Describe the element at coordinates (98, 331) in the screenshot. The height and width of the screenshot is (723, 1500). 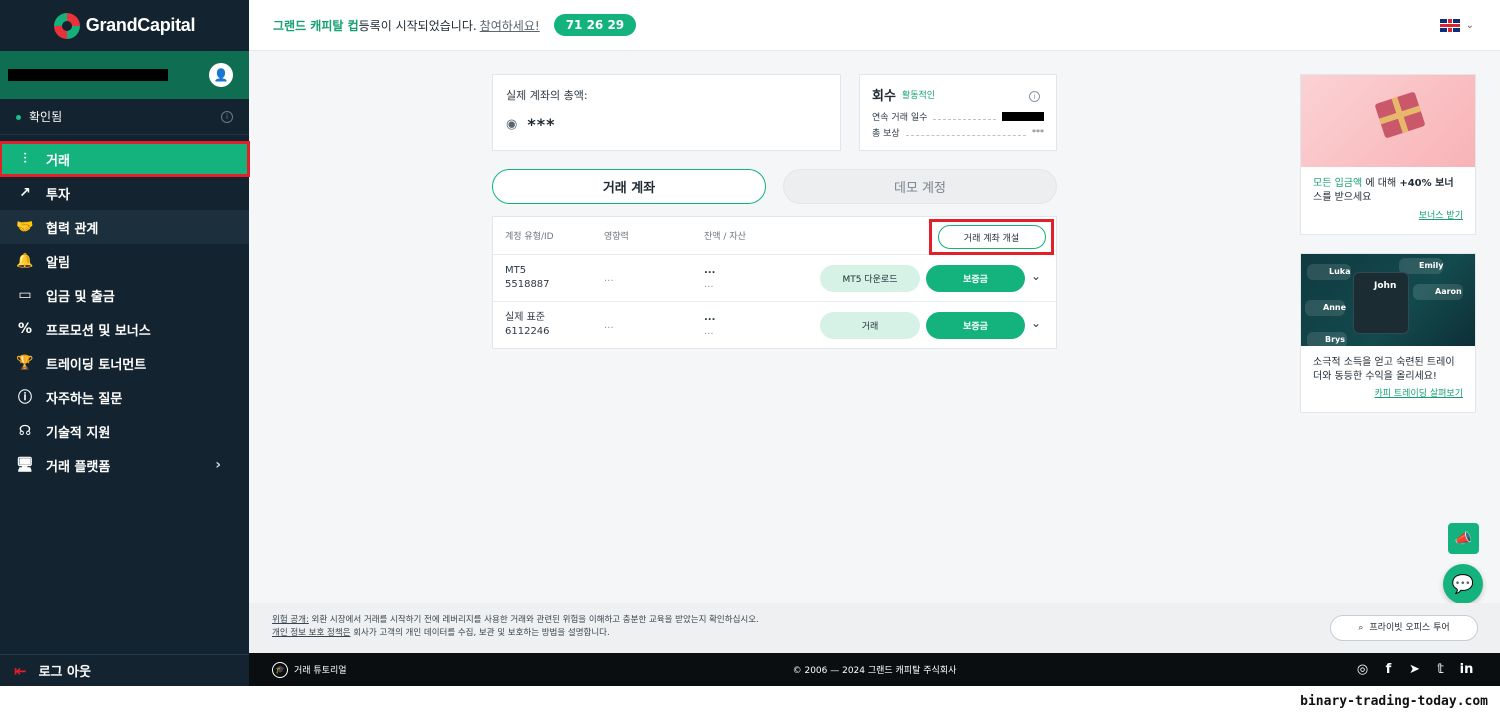
I see `sidebar-item-label: 프로모션 및 보너스` at that location.